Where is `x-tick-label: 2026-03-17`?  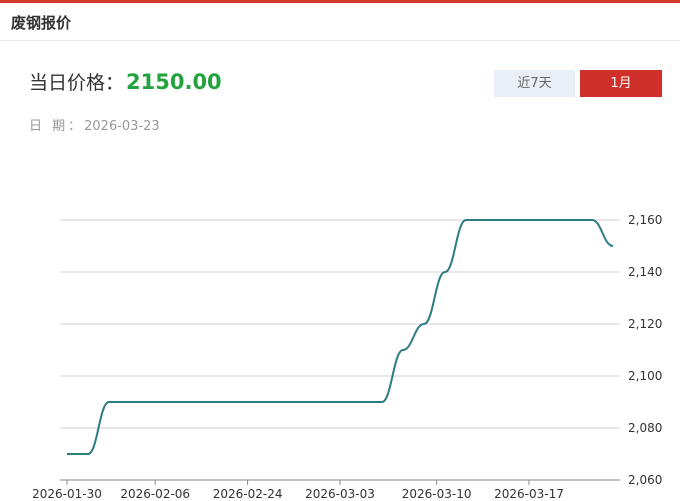 x-tick-label: 2026-03-17 is located at coordinates (529, 494).